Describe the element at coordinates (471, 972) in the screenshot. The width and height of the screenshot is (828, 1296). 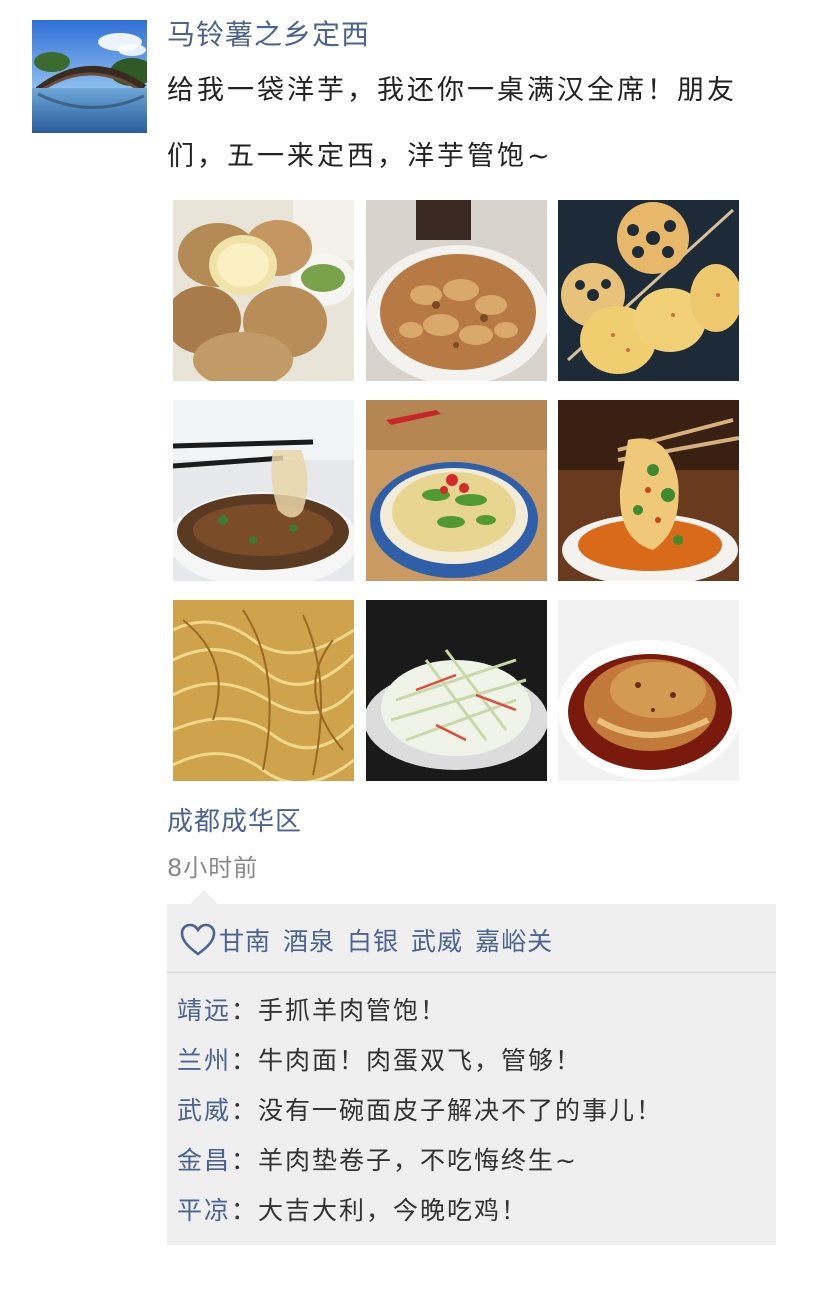
I see `likes-divider` at that location.